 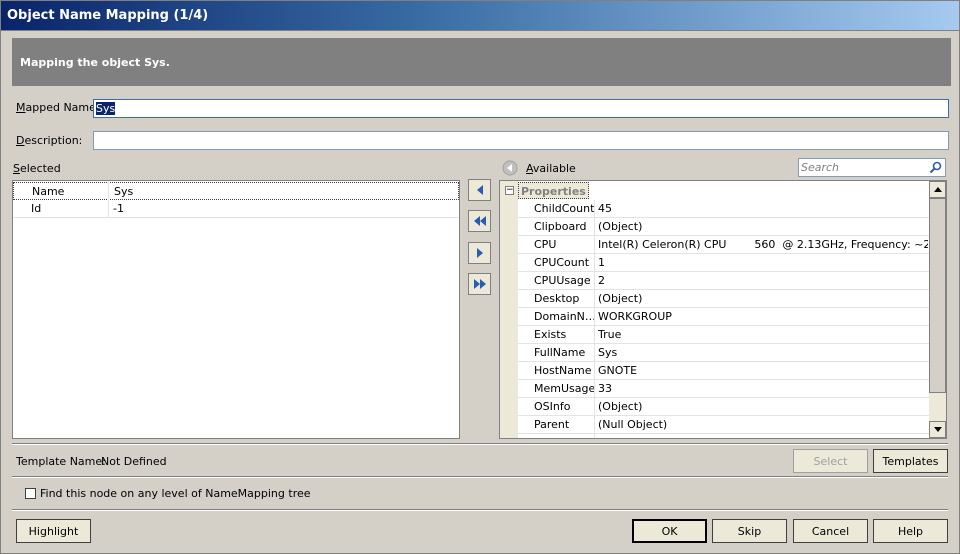 I want to click on table-row: Id -1, so click(x=236, y=209).